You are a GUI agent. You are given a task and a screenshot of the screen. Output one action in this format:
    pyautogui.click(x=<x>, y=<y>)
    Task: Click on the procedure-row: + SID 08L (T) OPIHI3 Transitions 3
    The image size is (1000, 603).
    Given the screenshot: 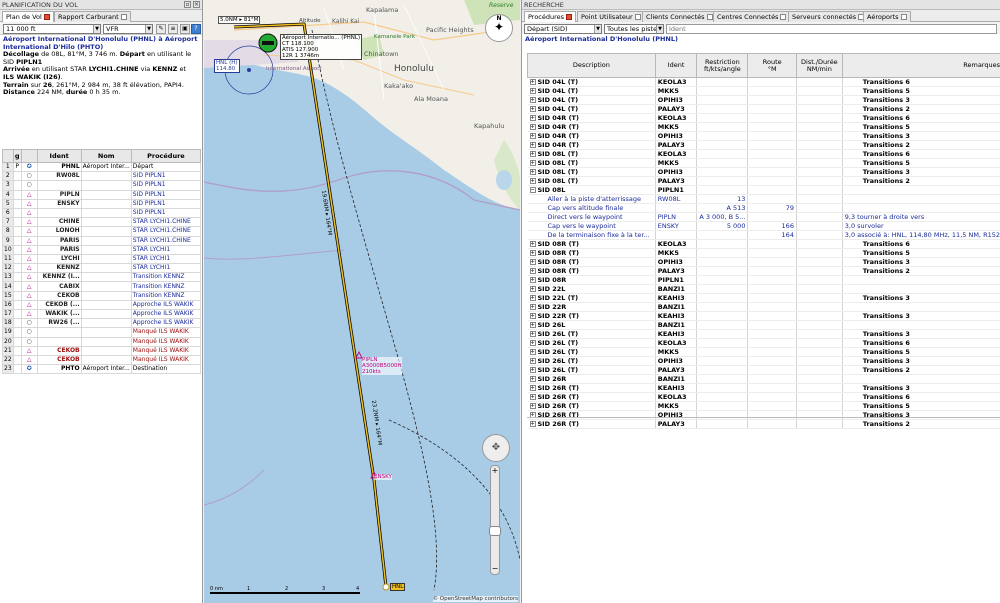 What is the action you would take?
    pyautogui.click(x=763, y=172)
    